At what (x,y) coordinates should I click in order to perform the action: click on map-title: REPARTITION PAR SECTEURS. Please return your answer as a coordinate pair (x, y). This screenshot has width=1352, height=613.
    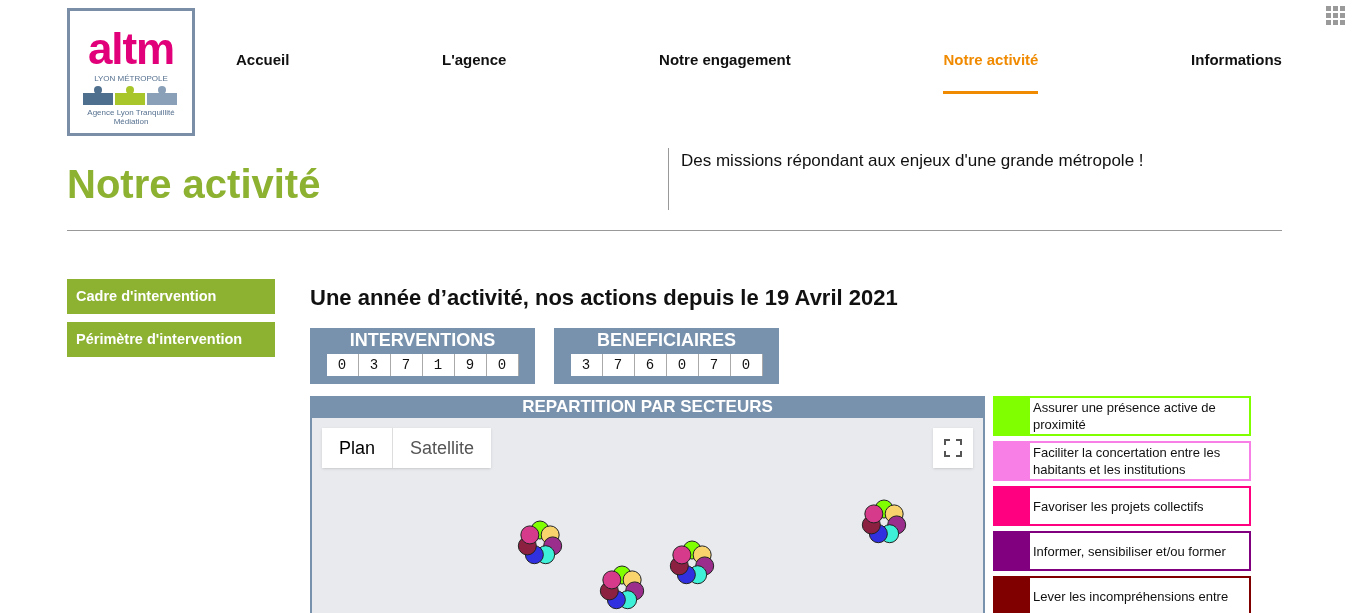
    Looking at the image, I should click on (647, 407).